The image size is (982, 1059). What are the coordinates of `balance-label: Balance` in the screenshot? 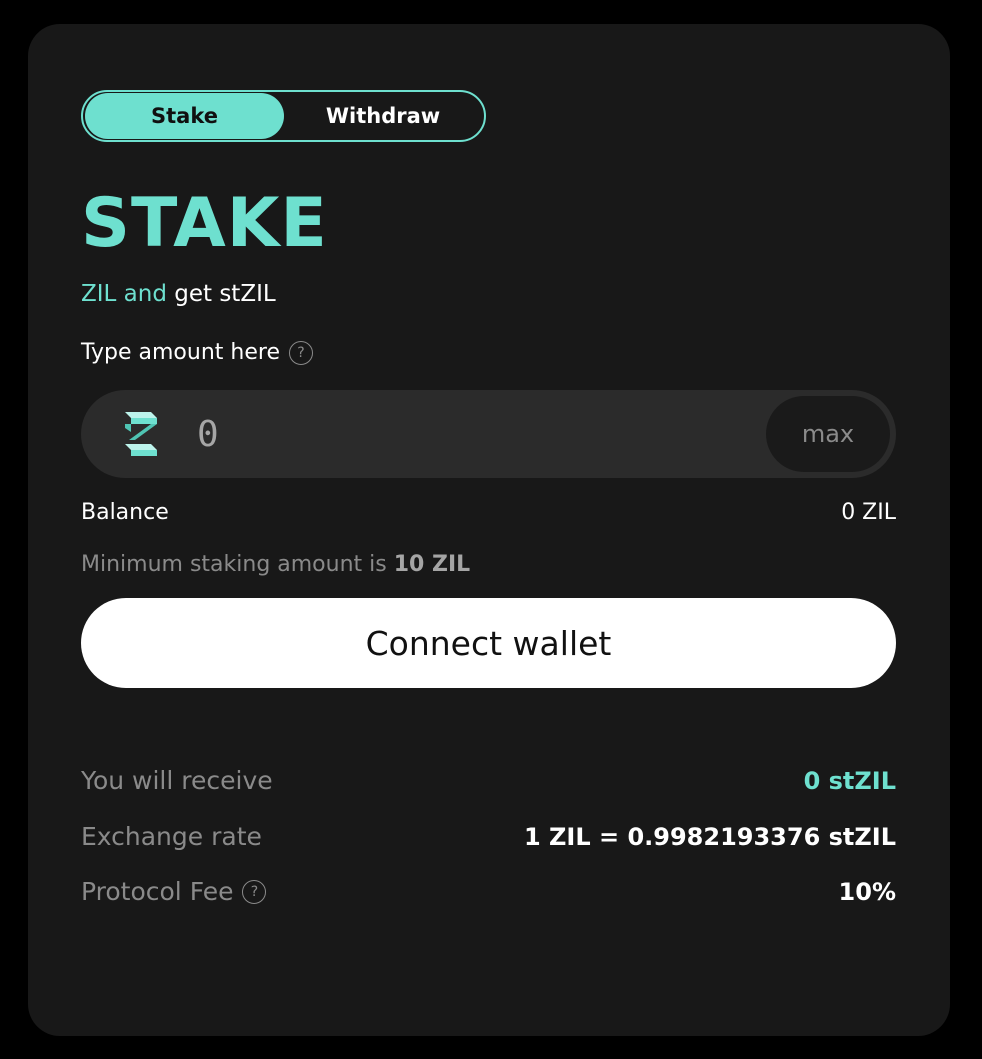 It's located at (125, 512).